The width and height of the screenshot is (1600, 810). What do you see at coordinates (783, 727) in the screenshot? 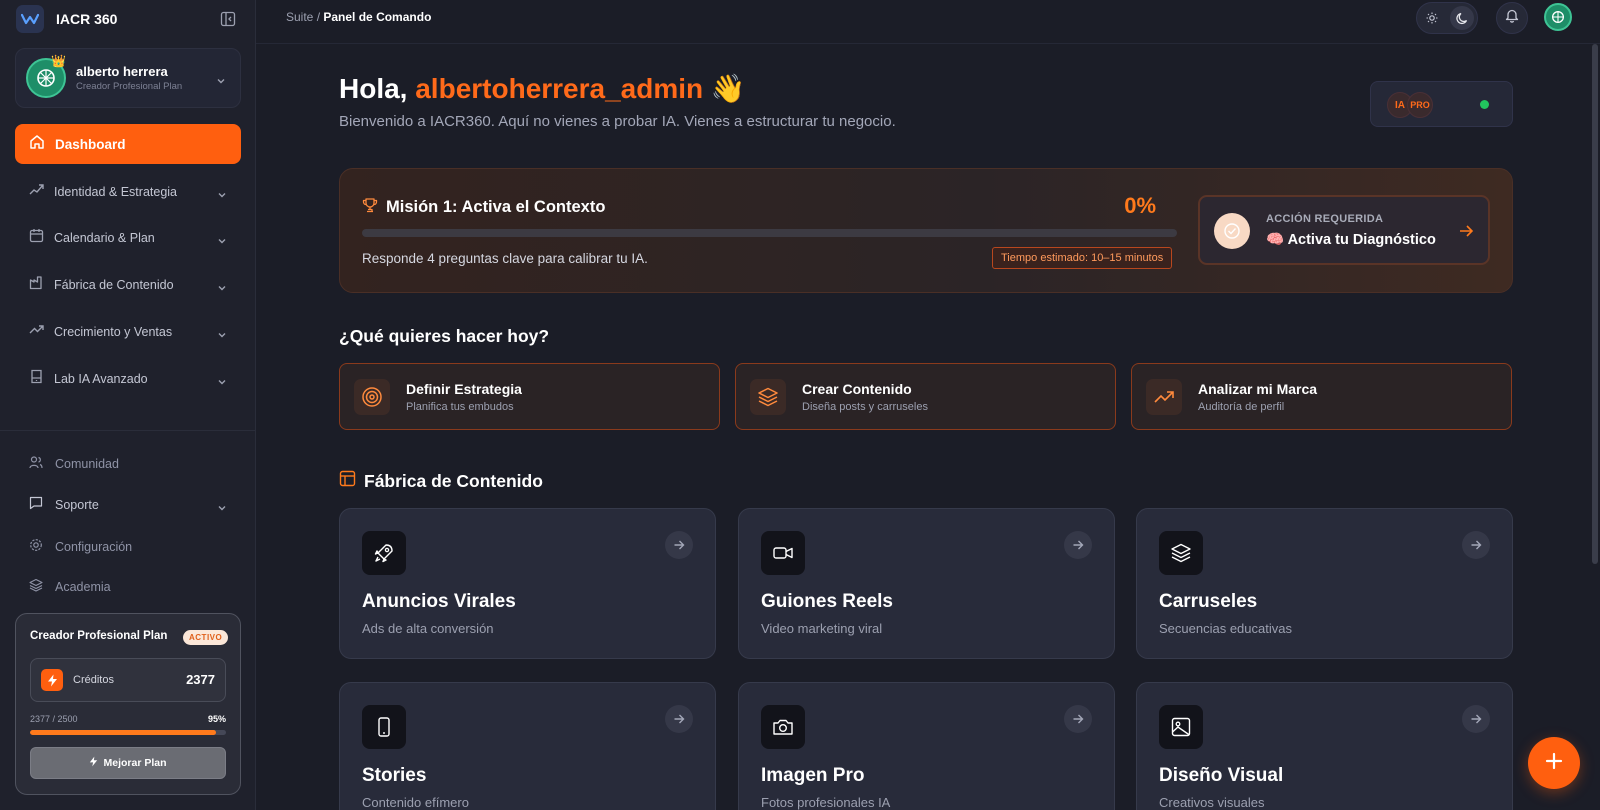
I see `camera-icon` at bounding box center [783, 727].